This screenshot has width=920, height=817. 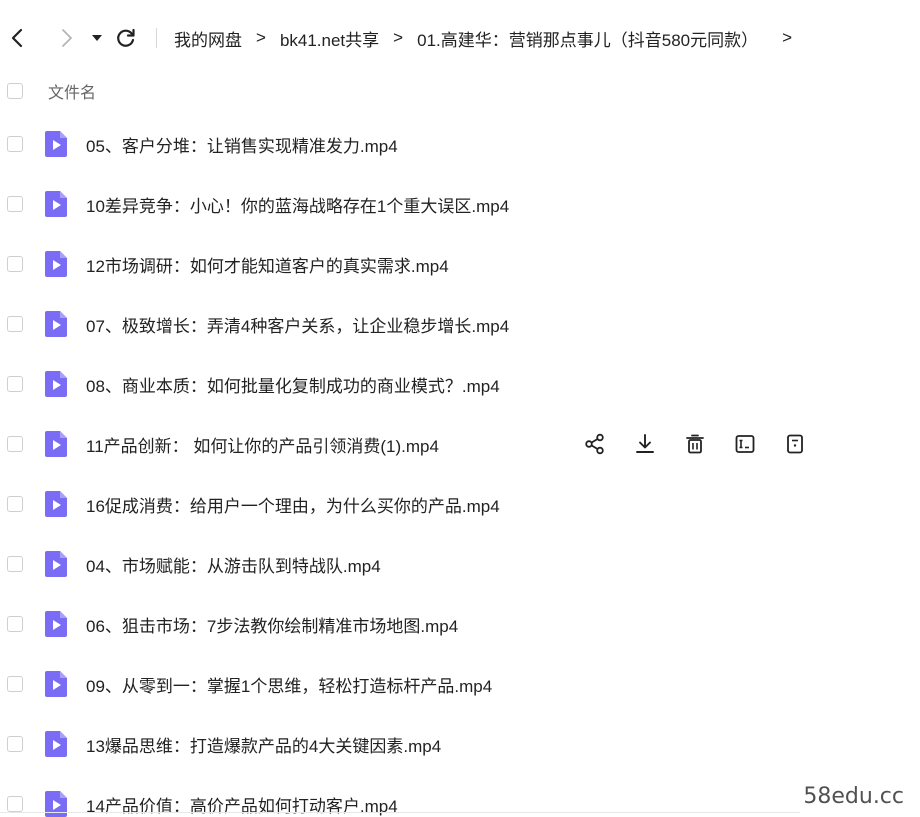 I want to click on download-button, so click(x=645, y=444).